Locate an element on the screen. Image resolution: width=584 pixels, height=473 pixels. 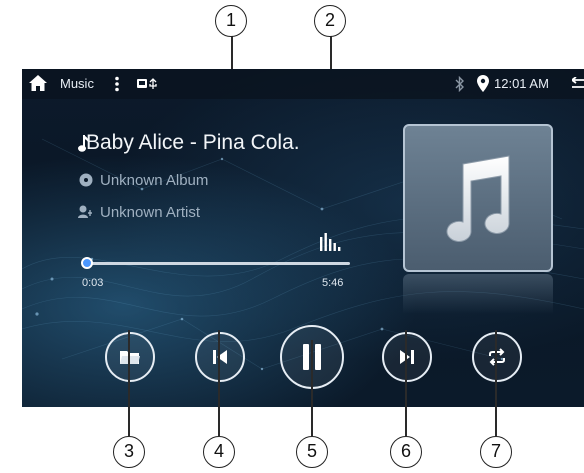
repeat-icon is located at coordinates (497, 357).